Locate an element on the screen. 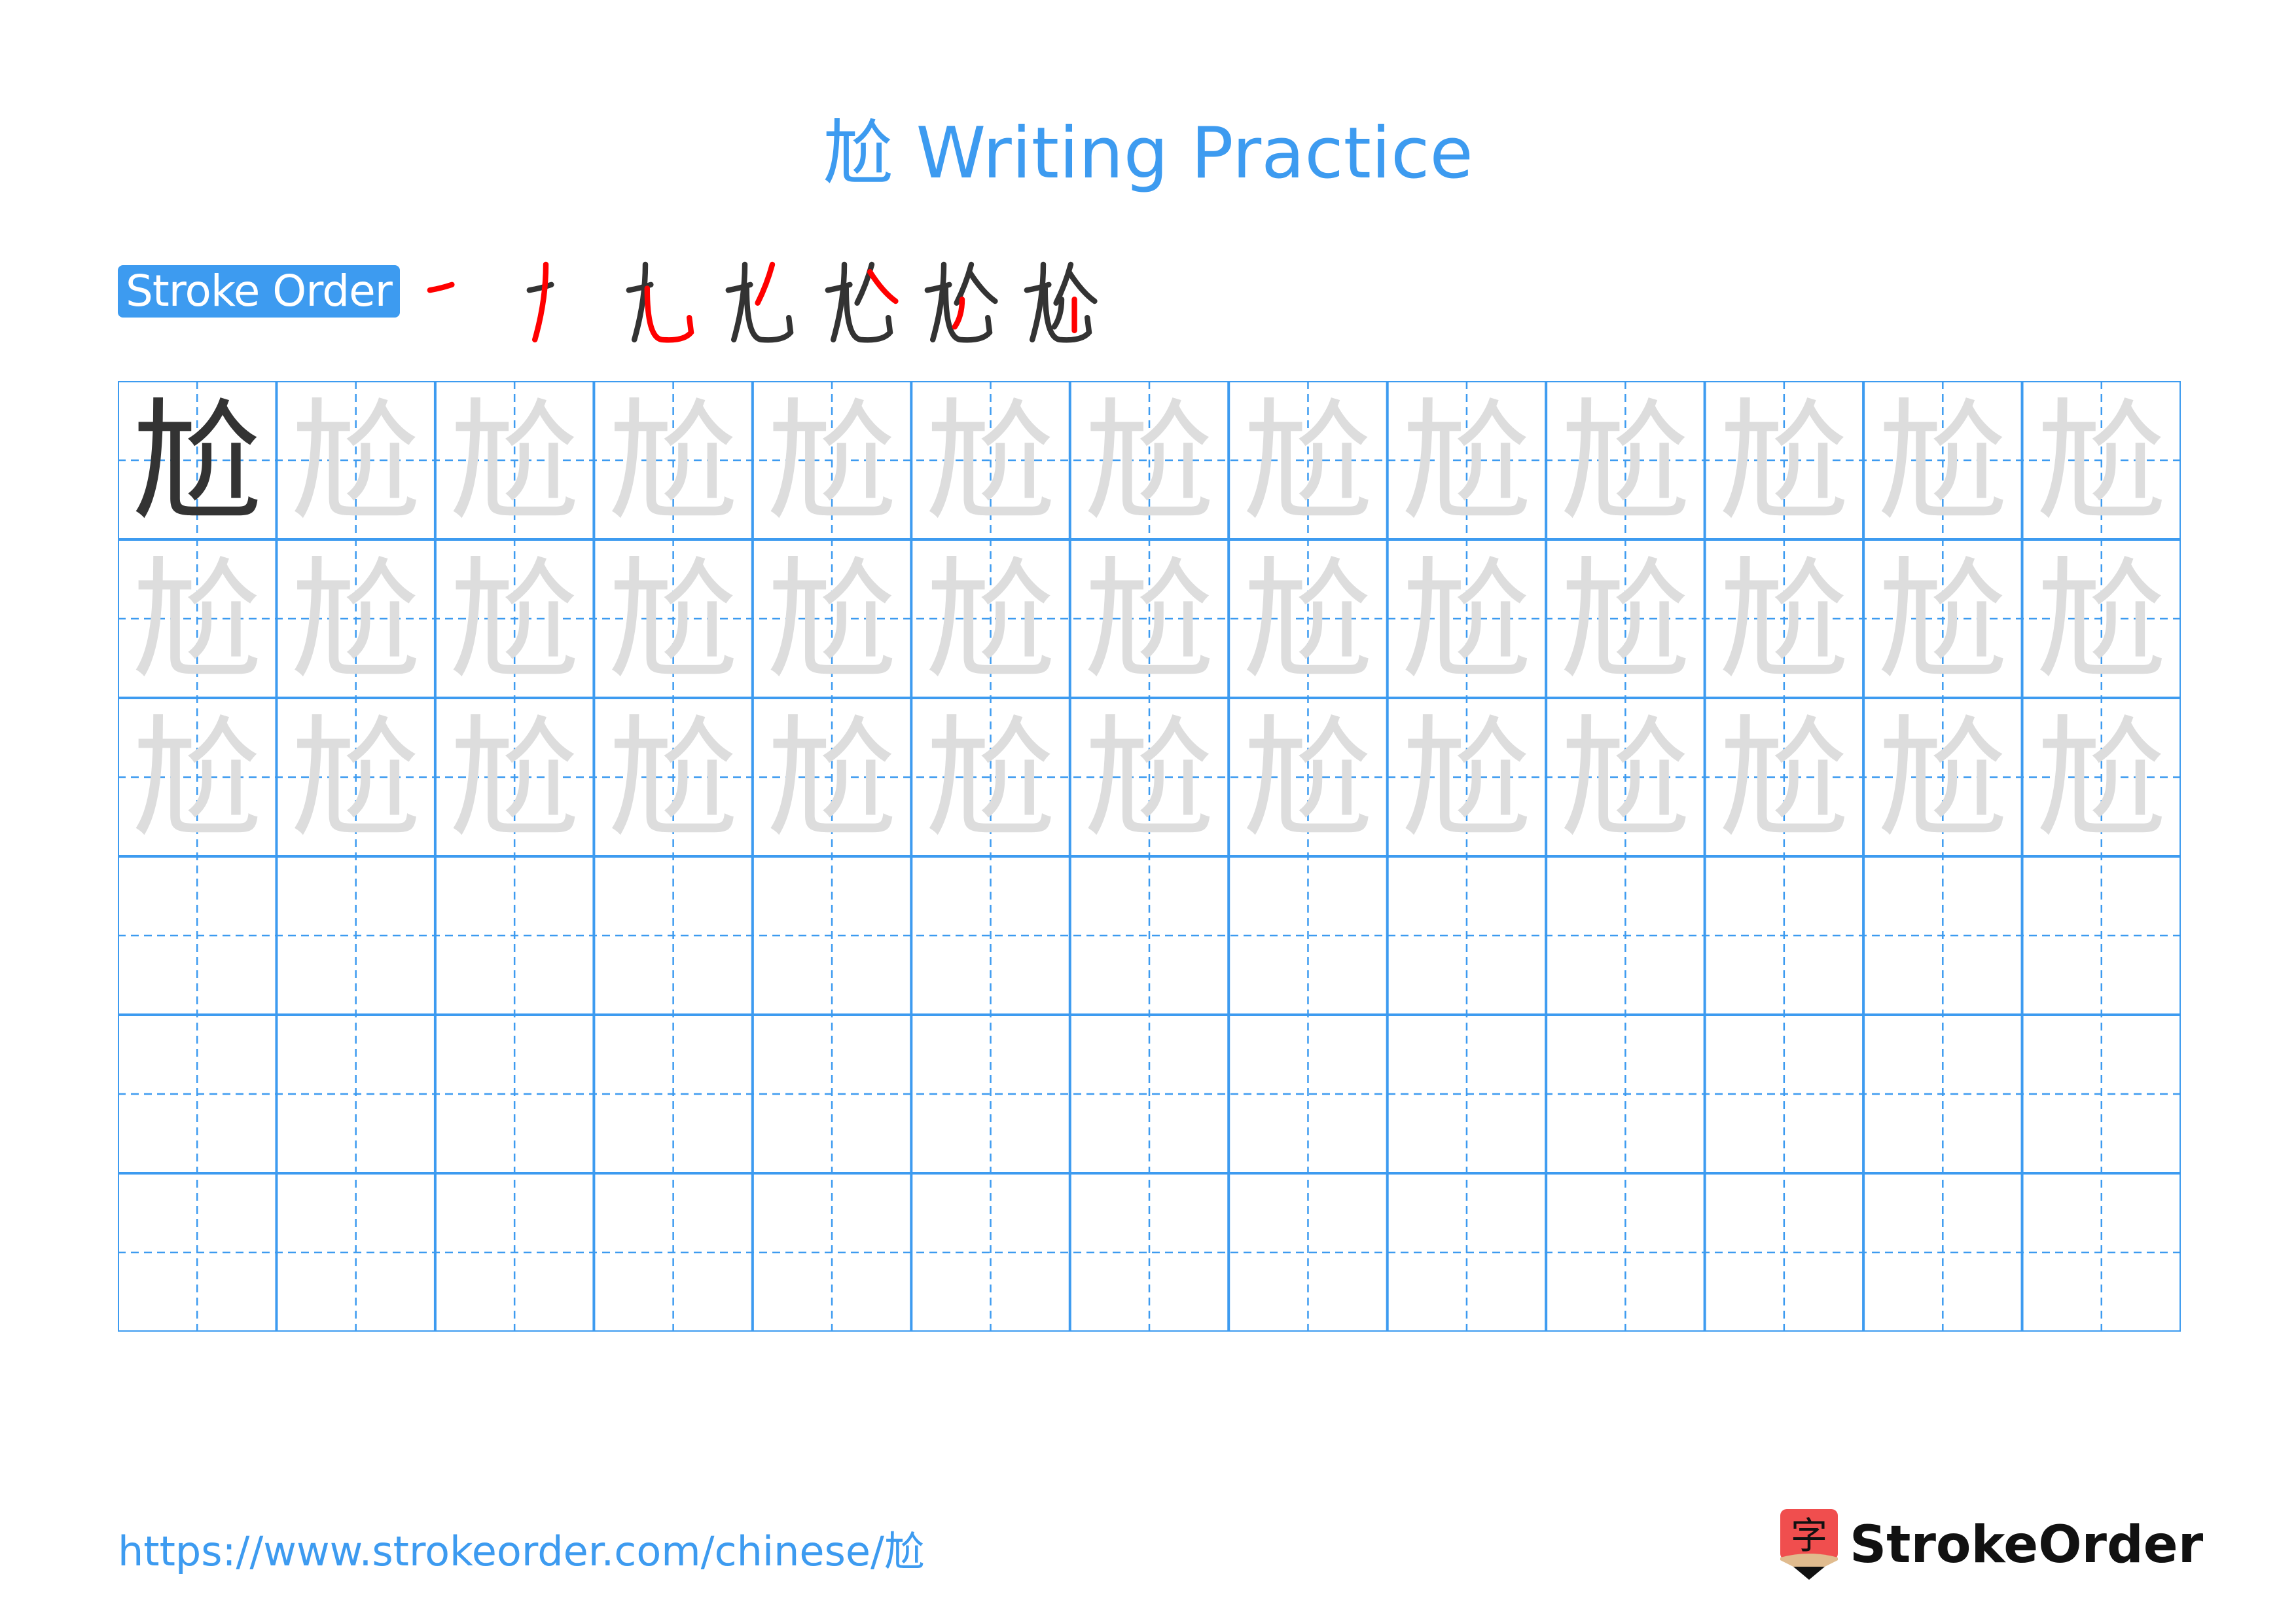 The height and width of the screenshot is (1623, 2296). model-character: 尬 is located at coordinates (197, 462).